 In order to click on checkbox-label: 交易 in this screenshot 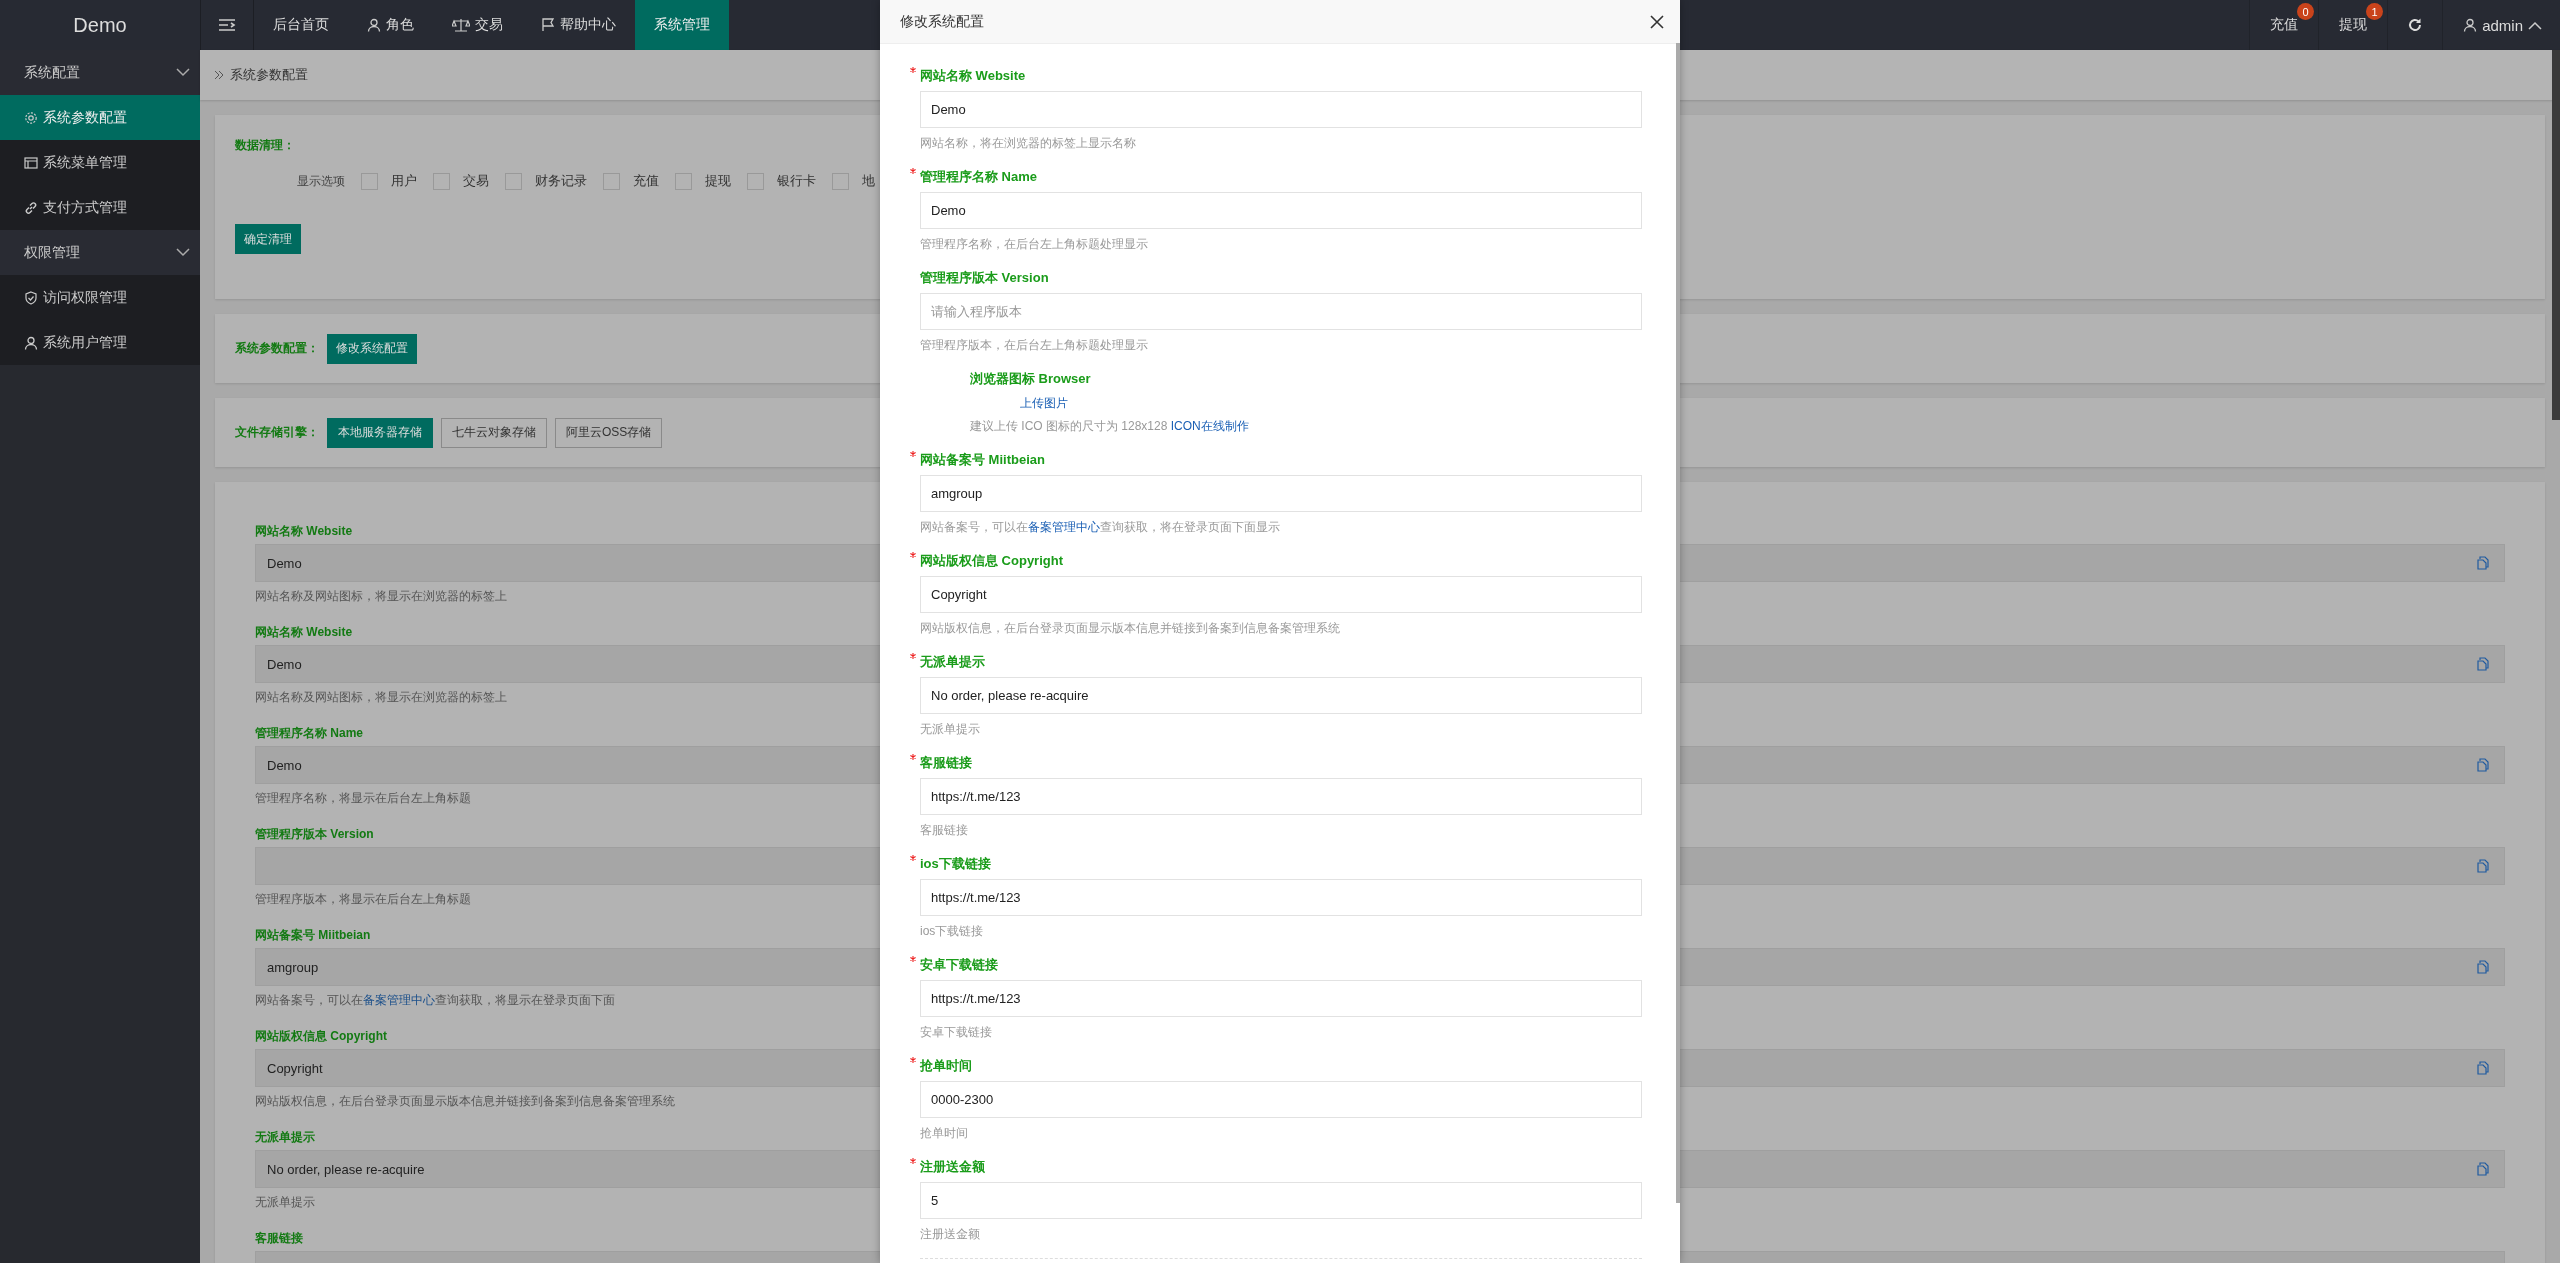, I will do `click(476, 181)`.